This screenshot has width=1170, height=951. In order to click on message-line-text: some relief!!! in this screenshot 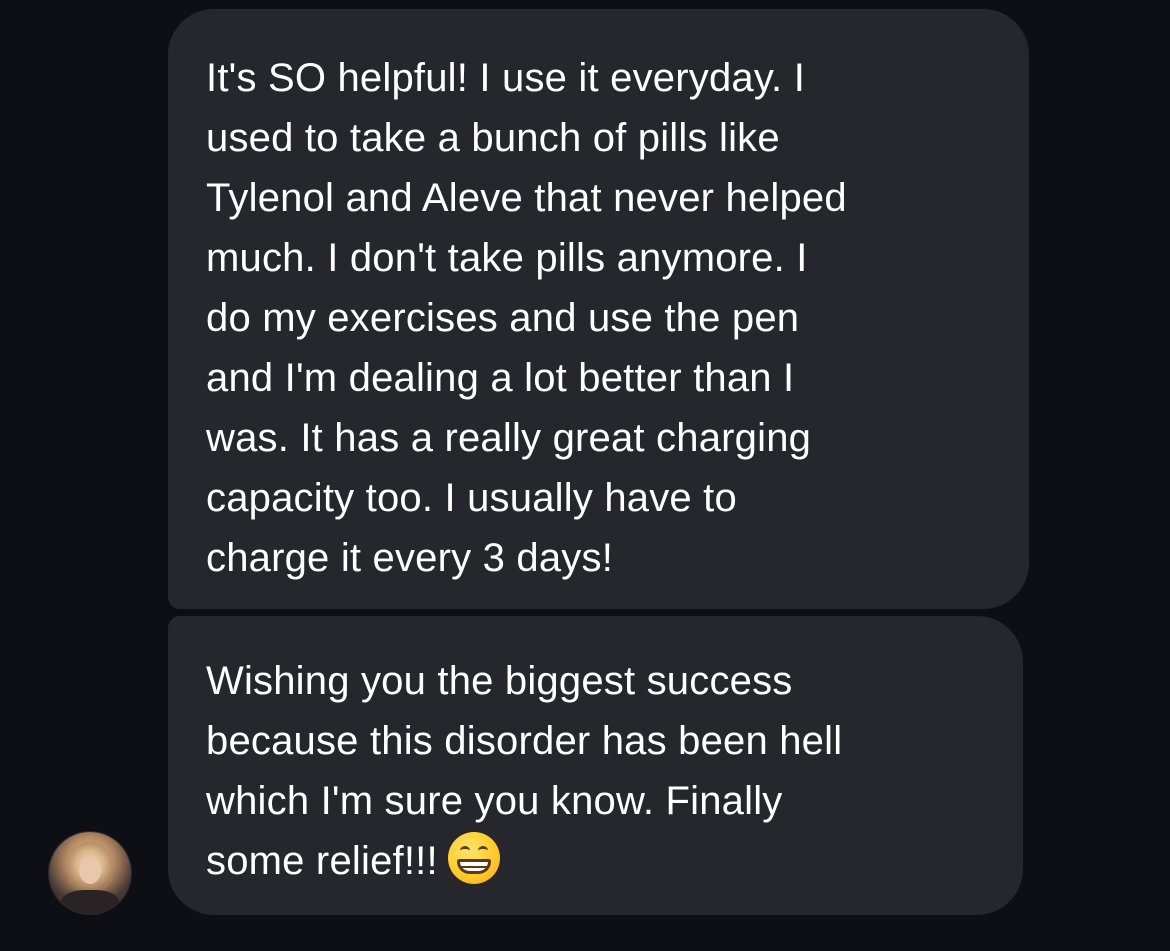, I will do `click(322, 861)`.